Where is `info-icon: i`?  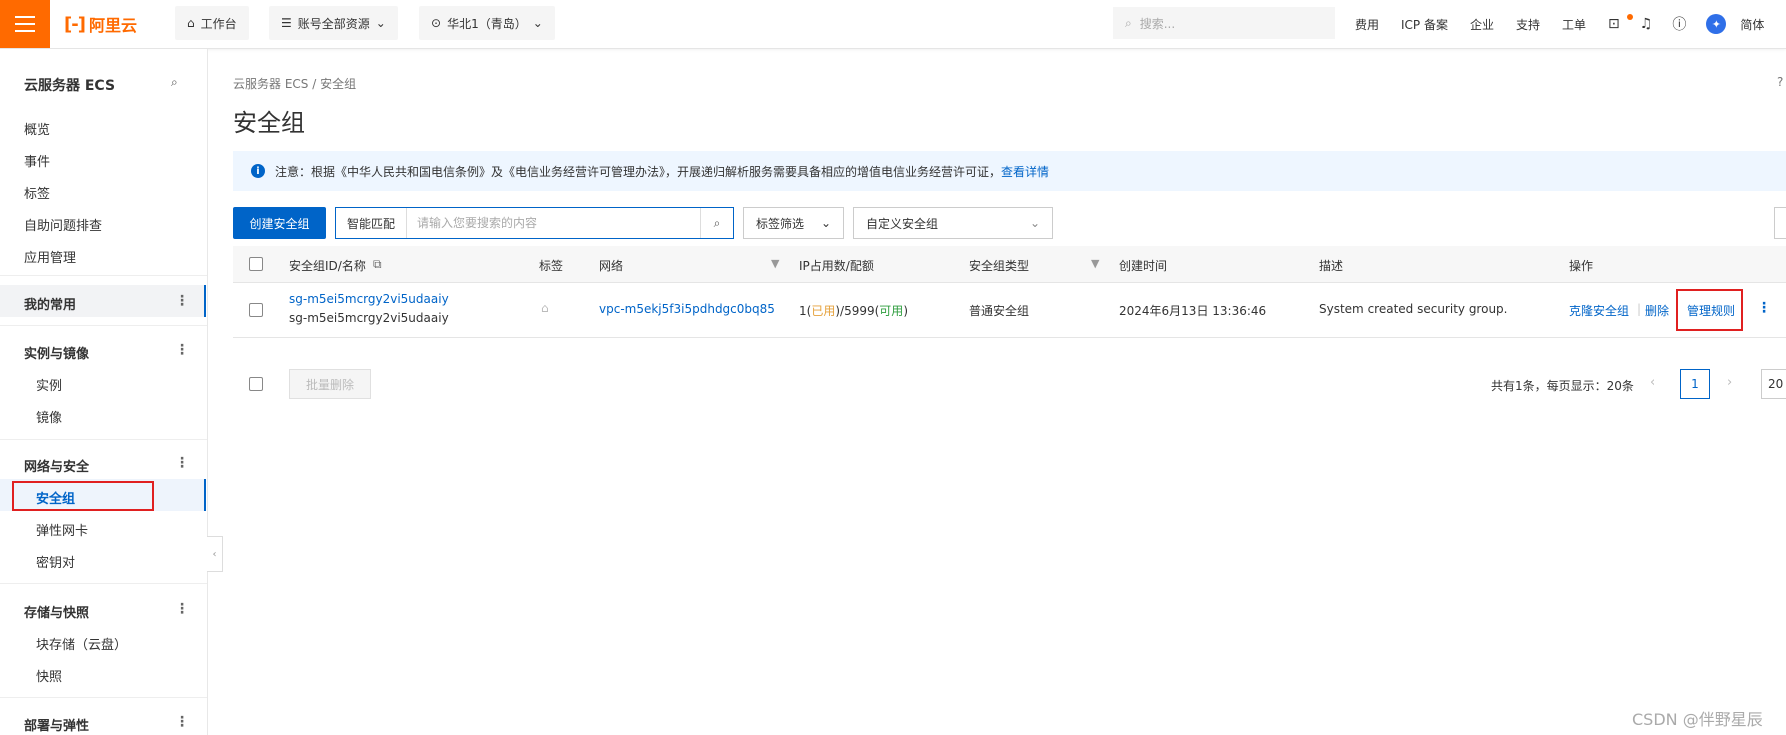 info-icon: i is located at coordinates (258, 171).